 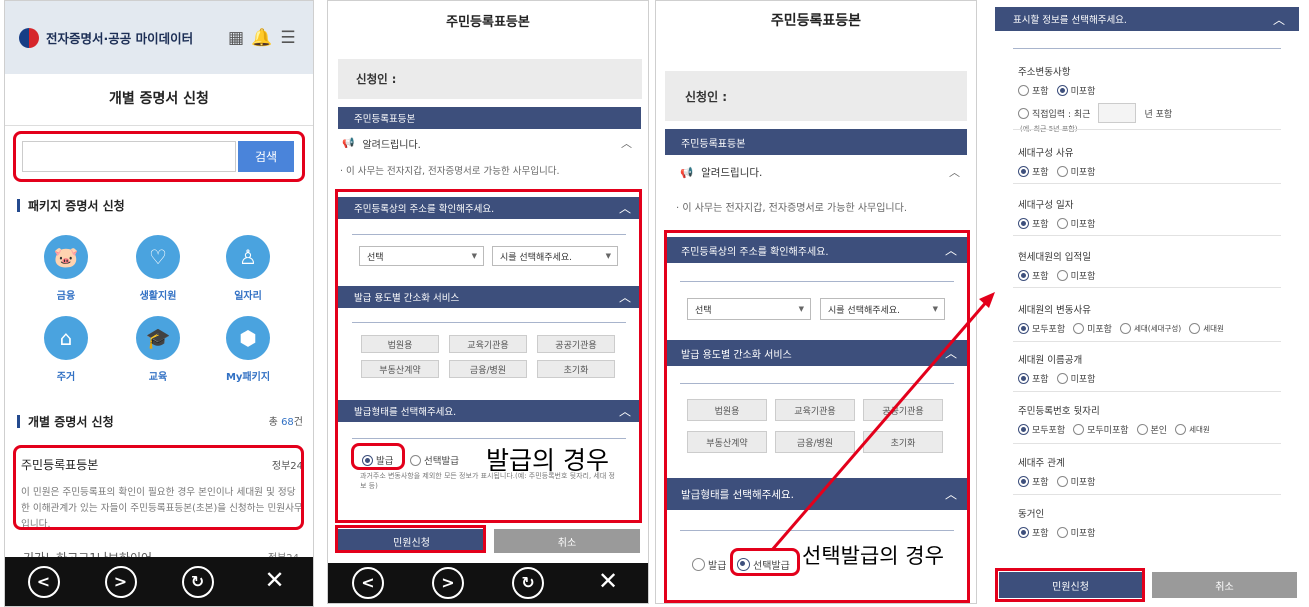 What do you see at coordinates (1150, 328) in the screenshot?
I see `radio-household: 세대(세대구성)` at bounding box center [1150, 328].